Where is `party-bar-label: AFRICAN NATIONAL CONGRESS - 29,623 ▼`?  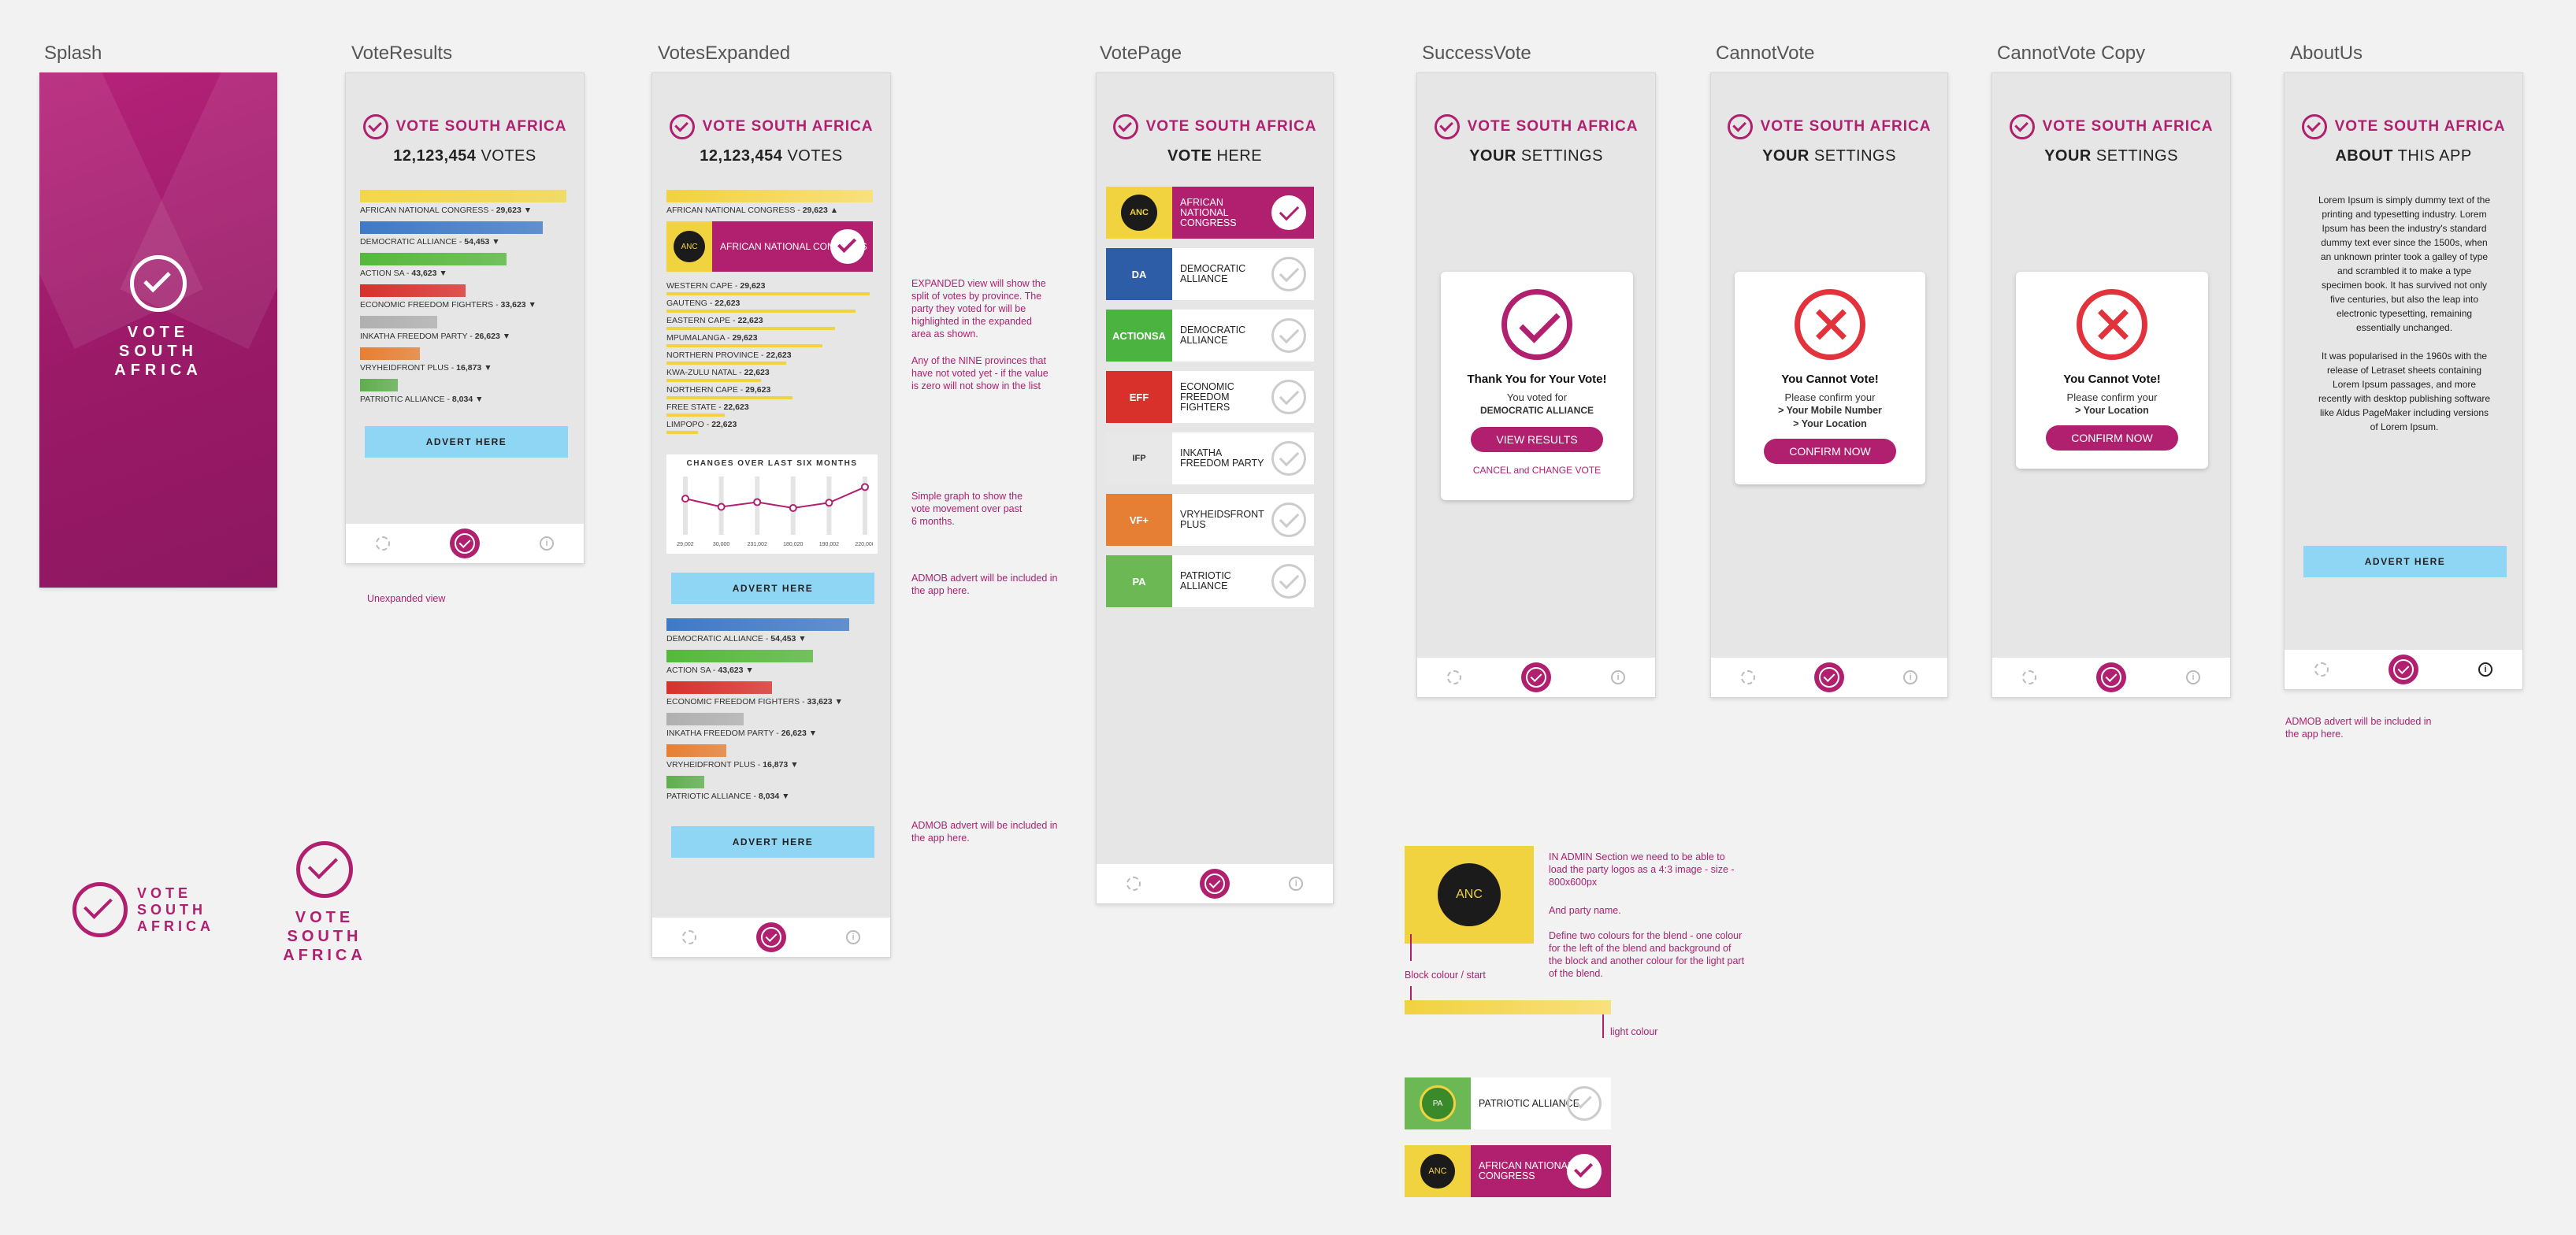 party-bar-label: AFRICAN NATIONAL CONGRESS - 29,623 ▼ is located at coordinates (446, 210).